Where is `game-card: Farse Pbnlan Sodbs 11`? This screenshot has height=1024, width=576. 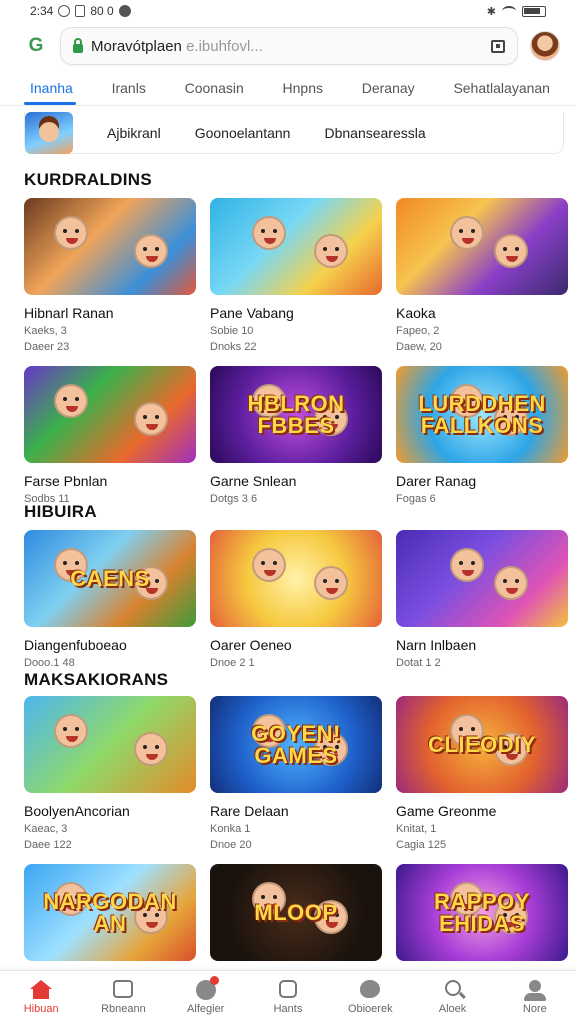 game-card: Farse Pbnlan Sodbs 11 is located at coordinates (110, 435).